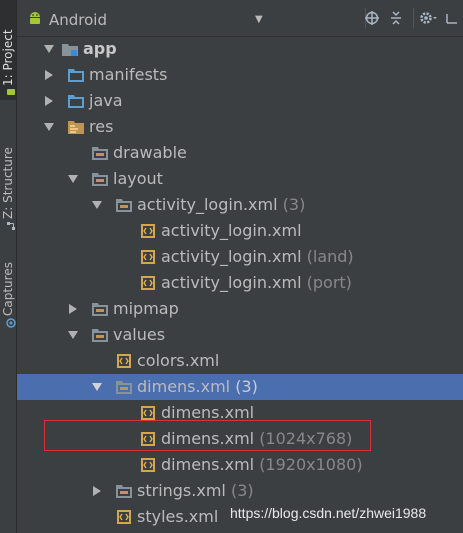 This screenshot has height=533, width=463. What do you see at coordinates (146, 308) in the screenshot?
I see `tree-node-label: mipmap` at bounding box center [146, 308].